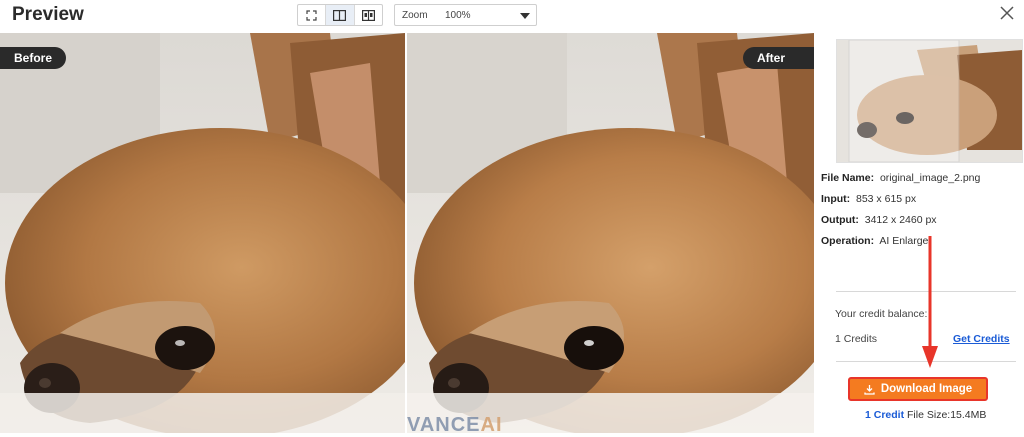  Describe the element at coordinates (886, 199) in the screenshot. I see `input-value: 853 x 615 px` at that location.